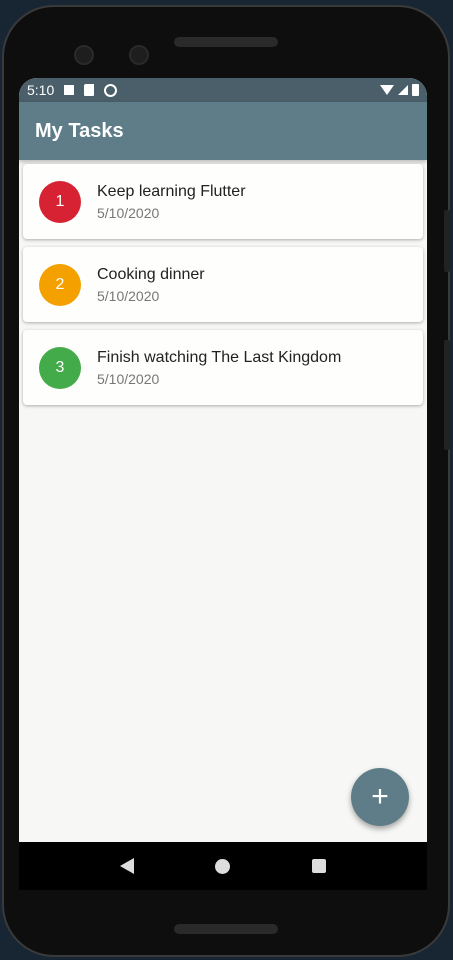 The height and width of the screenshot is (960, 453). What do you see at coordinates (415, 90) in the screenshot?
I see `battery-icon` at bounding box center [415, 90].